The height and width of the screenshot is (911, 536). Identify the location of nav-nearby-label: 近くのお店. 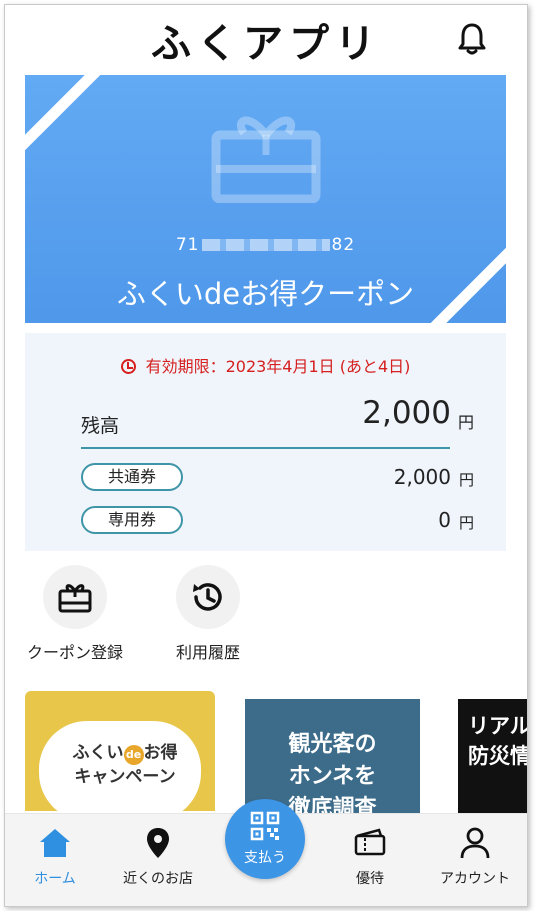
(158, 879).